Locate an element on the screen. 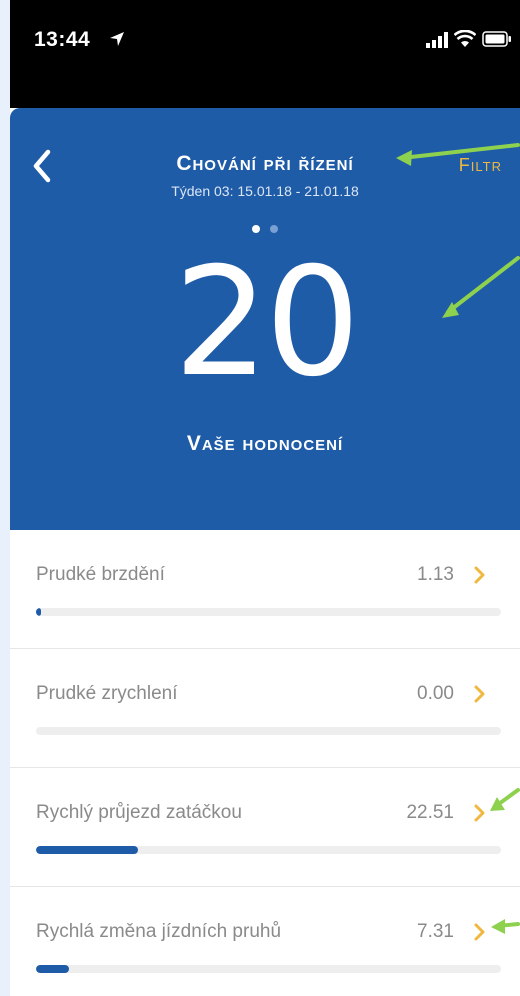 Image resolution: width=520 pixels, height=996 pixels. metric-value: 1.13 is located at coordinates (435, 574).